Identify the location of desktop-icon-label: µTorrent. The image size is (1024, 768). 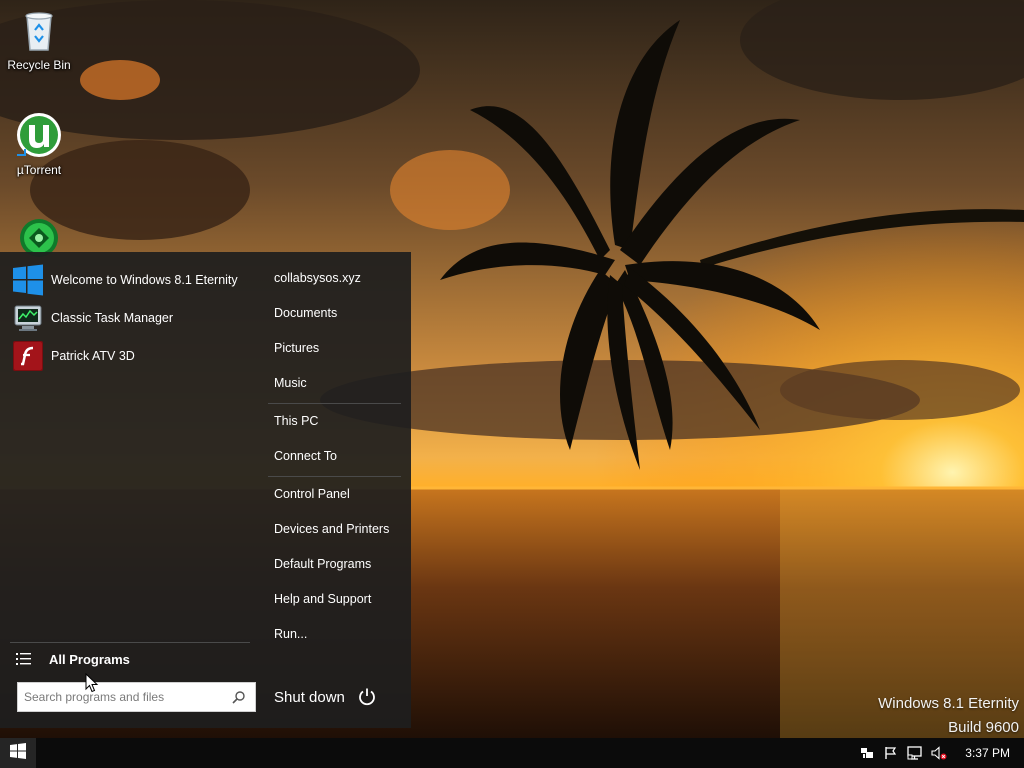
(39, 170).